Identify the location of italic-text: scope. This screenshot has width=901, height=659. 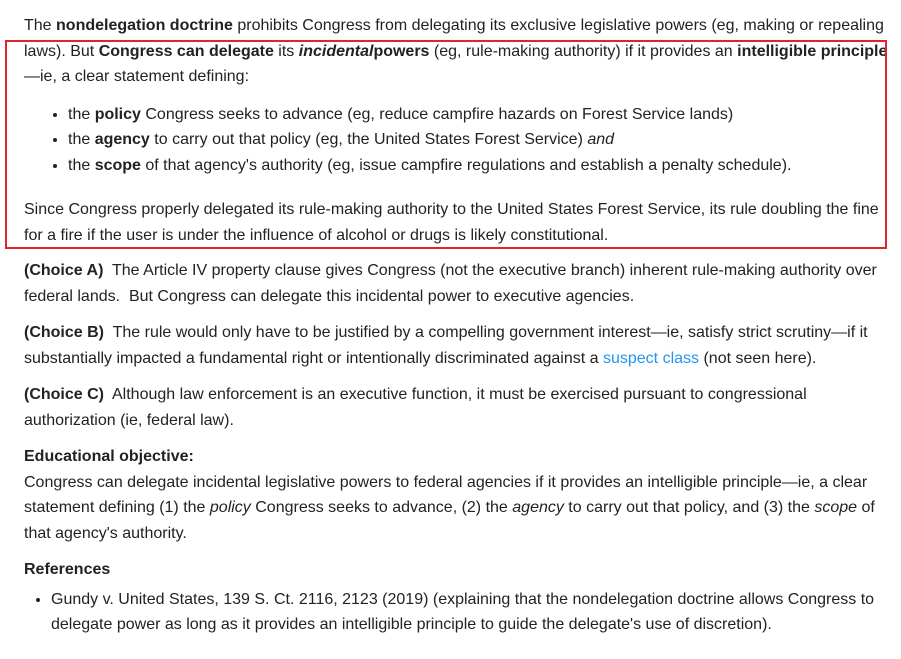
(836, 507).